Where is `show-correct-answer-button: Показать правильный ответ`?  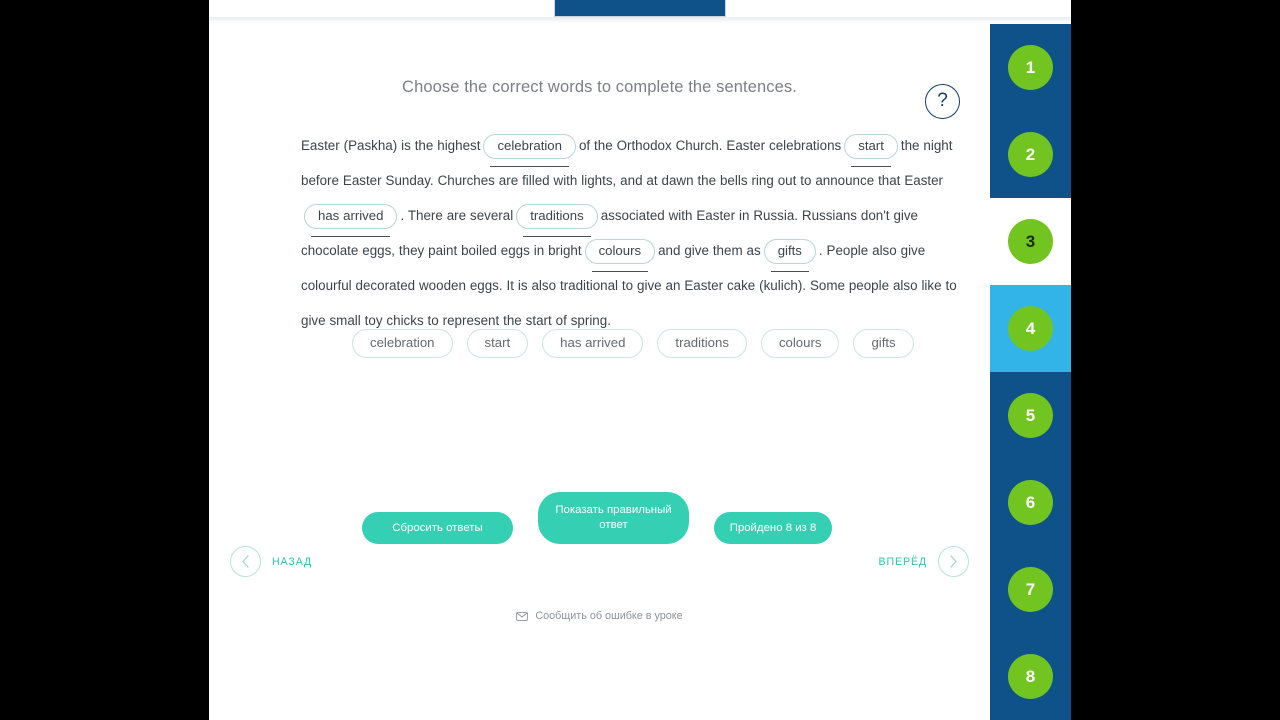 show-correct-answer-button: Показать правильный ответ is located at coordinates (613, 518).